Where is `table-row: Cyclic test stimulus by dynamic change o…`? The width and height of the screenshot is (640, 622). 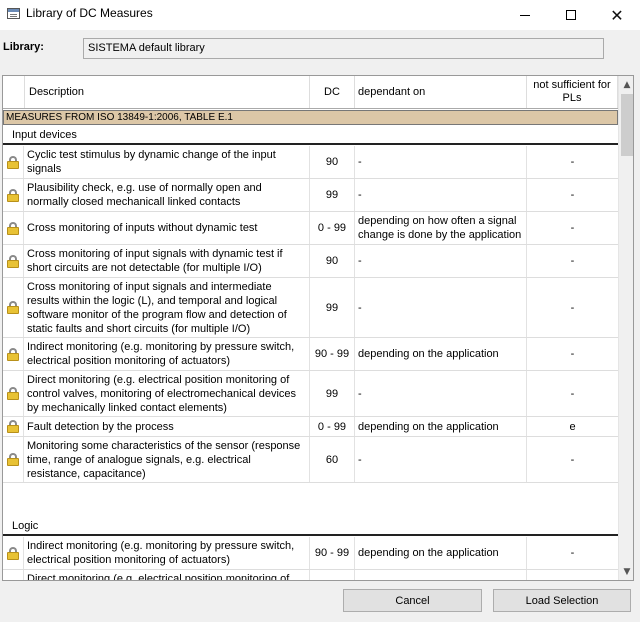 table-row: Cyclic test stimulus by dynamic change o… is located at coordinates (310, 162).